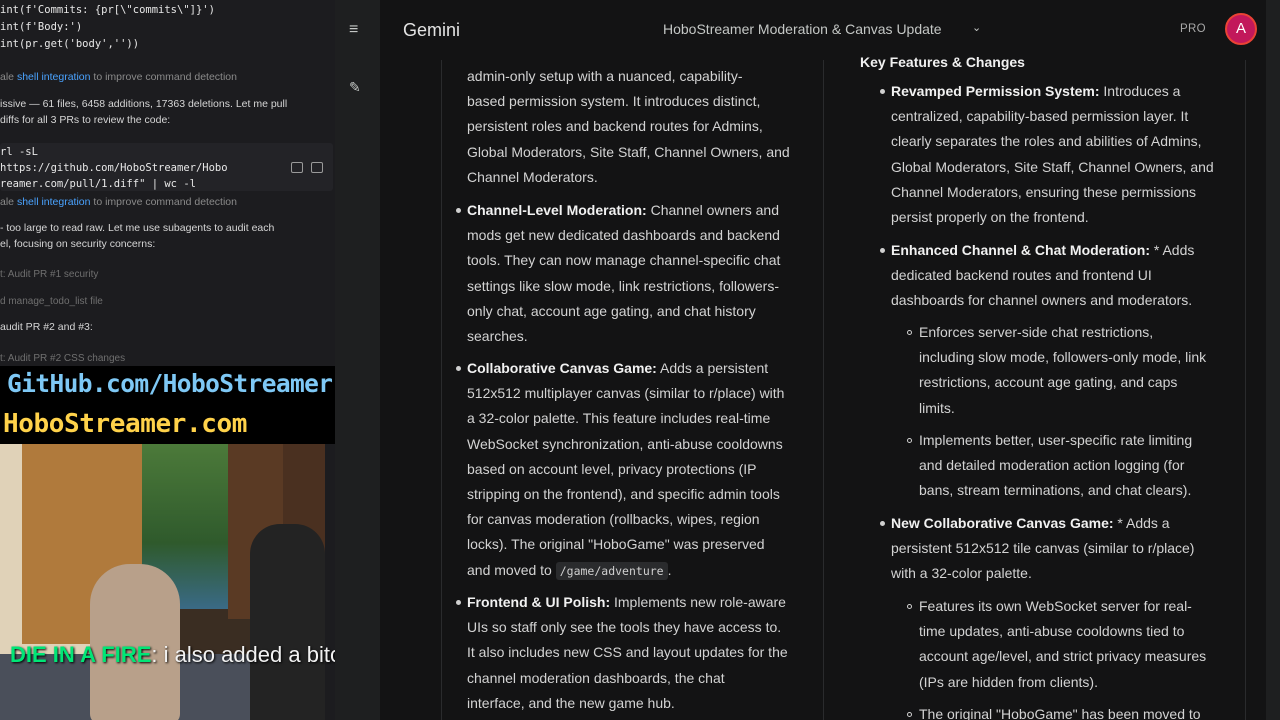  I want to click on chat-username: DIE IN A FIRE, so click(81, 654).